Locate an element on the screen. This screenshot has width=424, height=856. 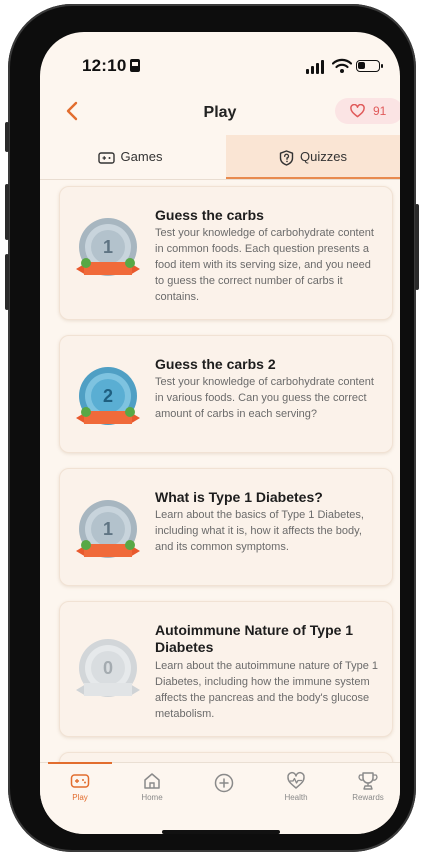
plus-circle-icon is located at coordinates (224, 783).